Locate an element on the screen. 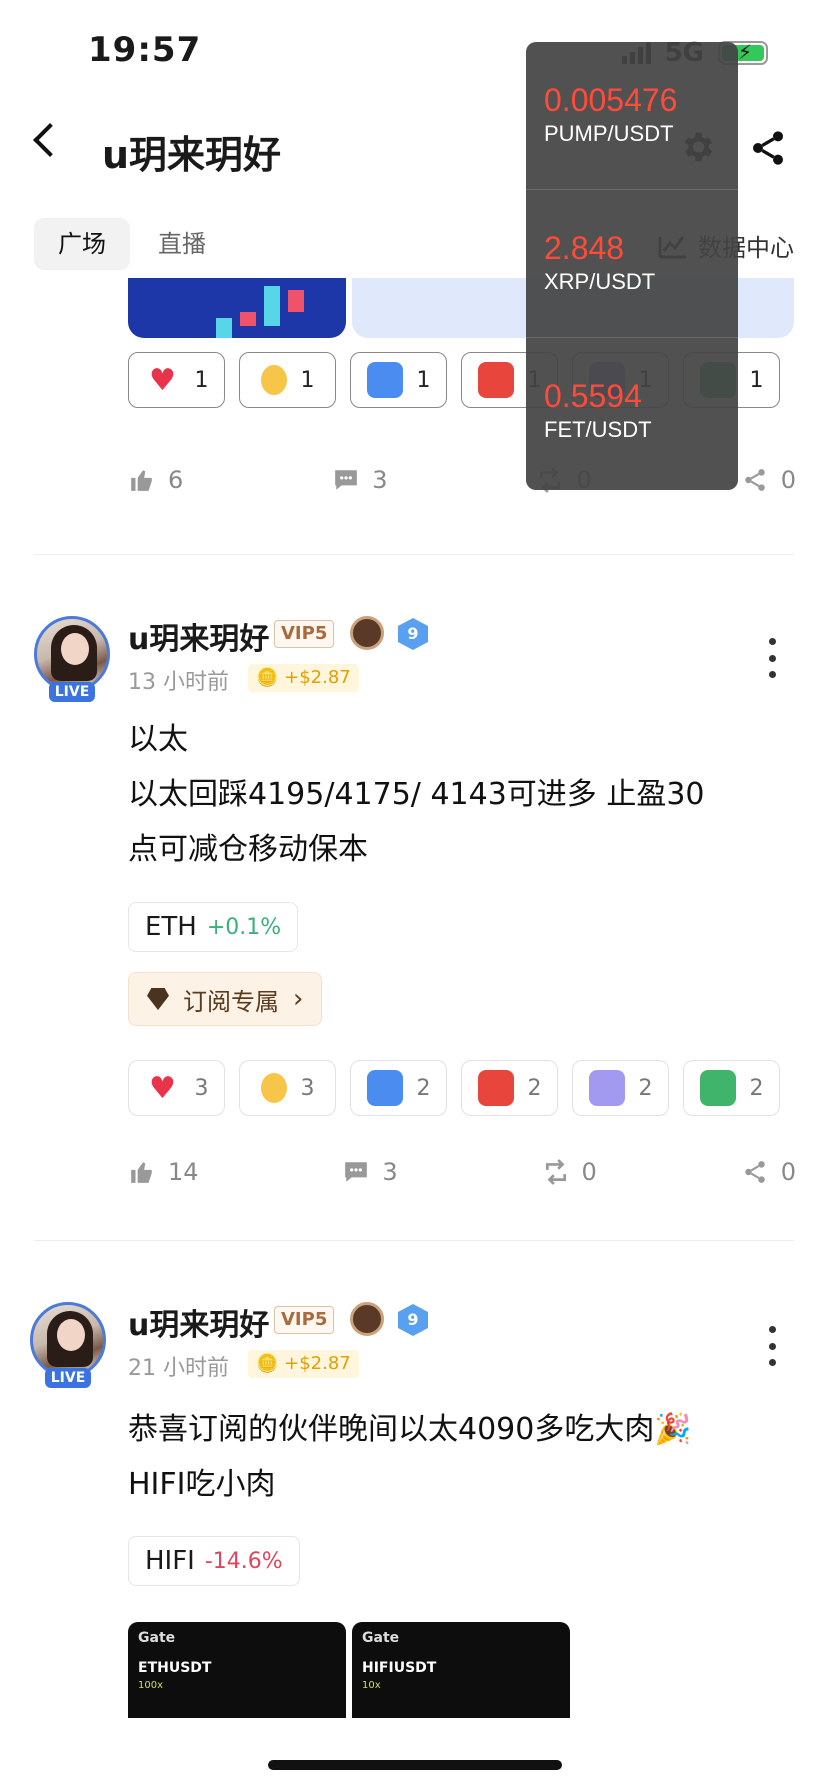  image-leverage: 100x is located at coordinates (151, 1685).